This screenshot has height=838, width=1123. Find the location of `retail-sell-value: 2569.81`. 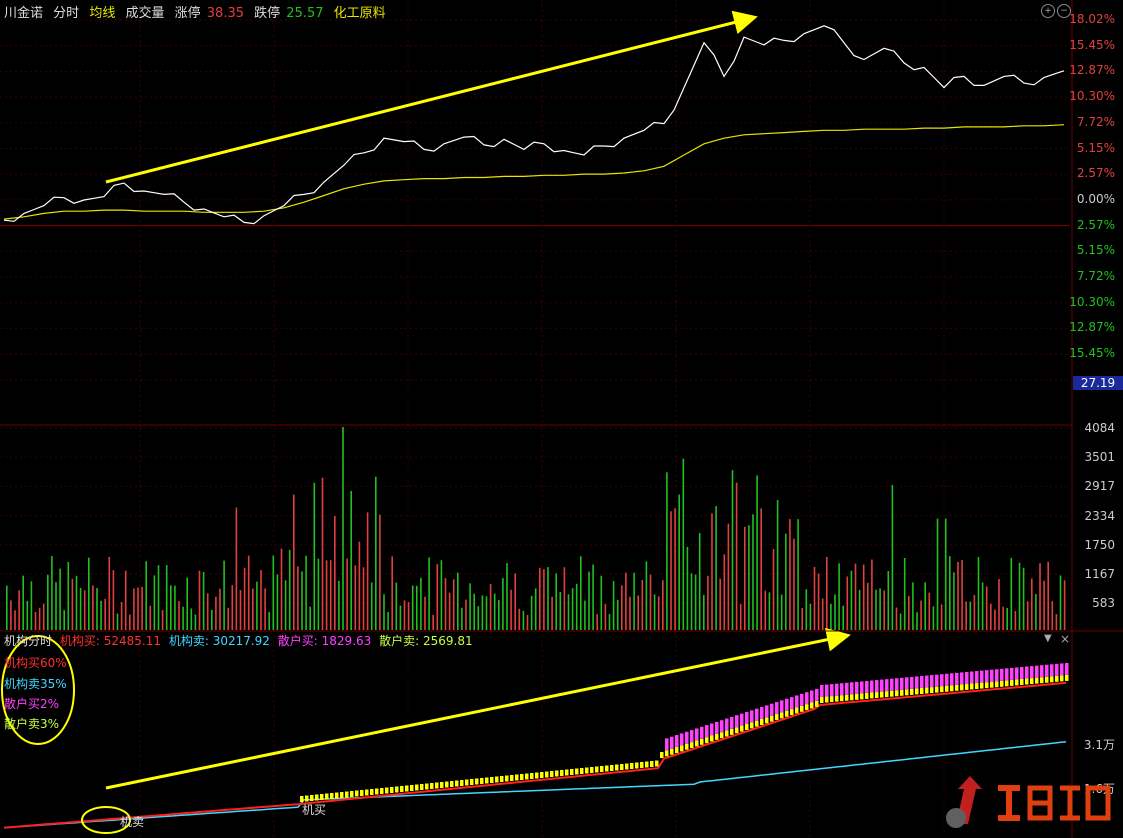

retail-sell-value: 2569.81 is located at coordinates (447, 641).